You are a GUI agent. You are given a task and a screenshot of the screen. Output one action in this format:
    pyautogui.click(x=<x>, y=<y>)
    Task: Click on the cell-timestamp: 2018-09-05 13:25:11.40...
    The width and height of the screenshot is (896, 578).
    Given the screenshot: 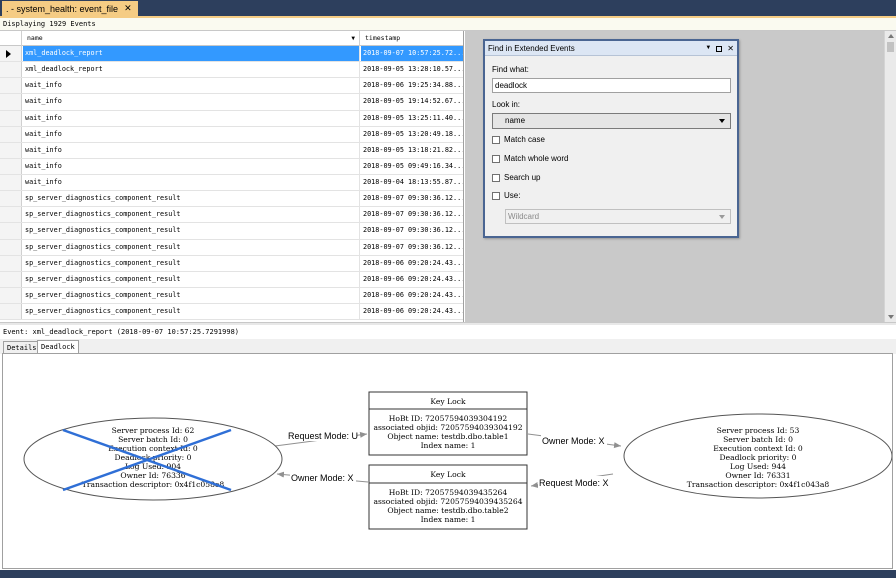 What is the action you would take?
    pyautogui.click(x=412, y=118)
    